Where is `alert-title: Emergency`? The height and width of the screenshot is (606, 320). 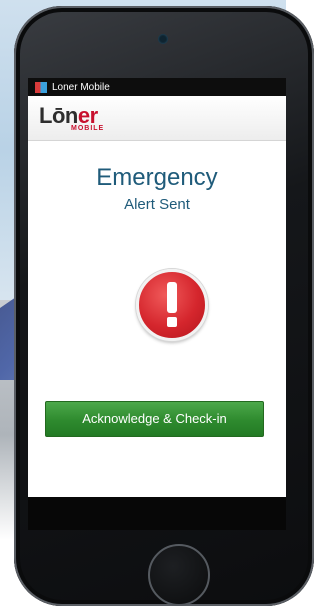 alert-title: Emergency is located at coordinates (157, 177).